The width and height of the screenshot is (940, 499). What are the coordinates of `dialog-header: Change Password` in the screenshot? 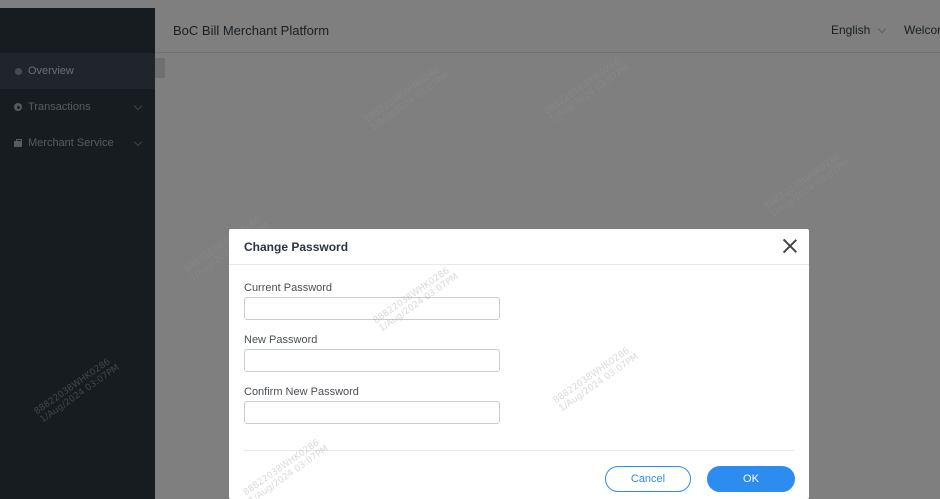 It's located at (519, 247).